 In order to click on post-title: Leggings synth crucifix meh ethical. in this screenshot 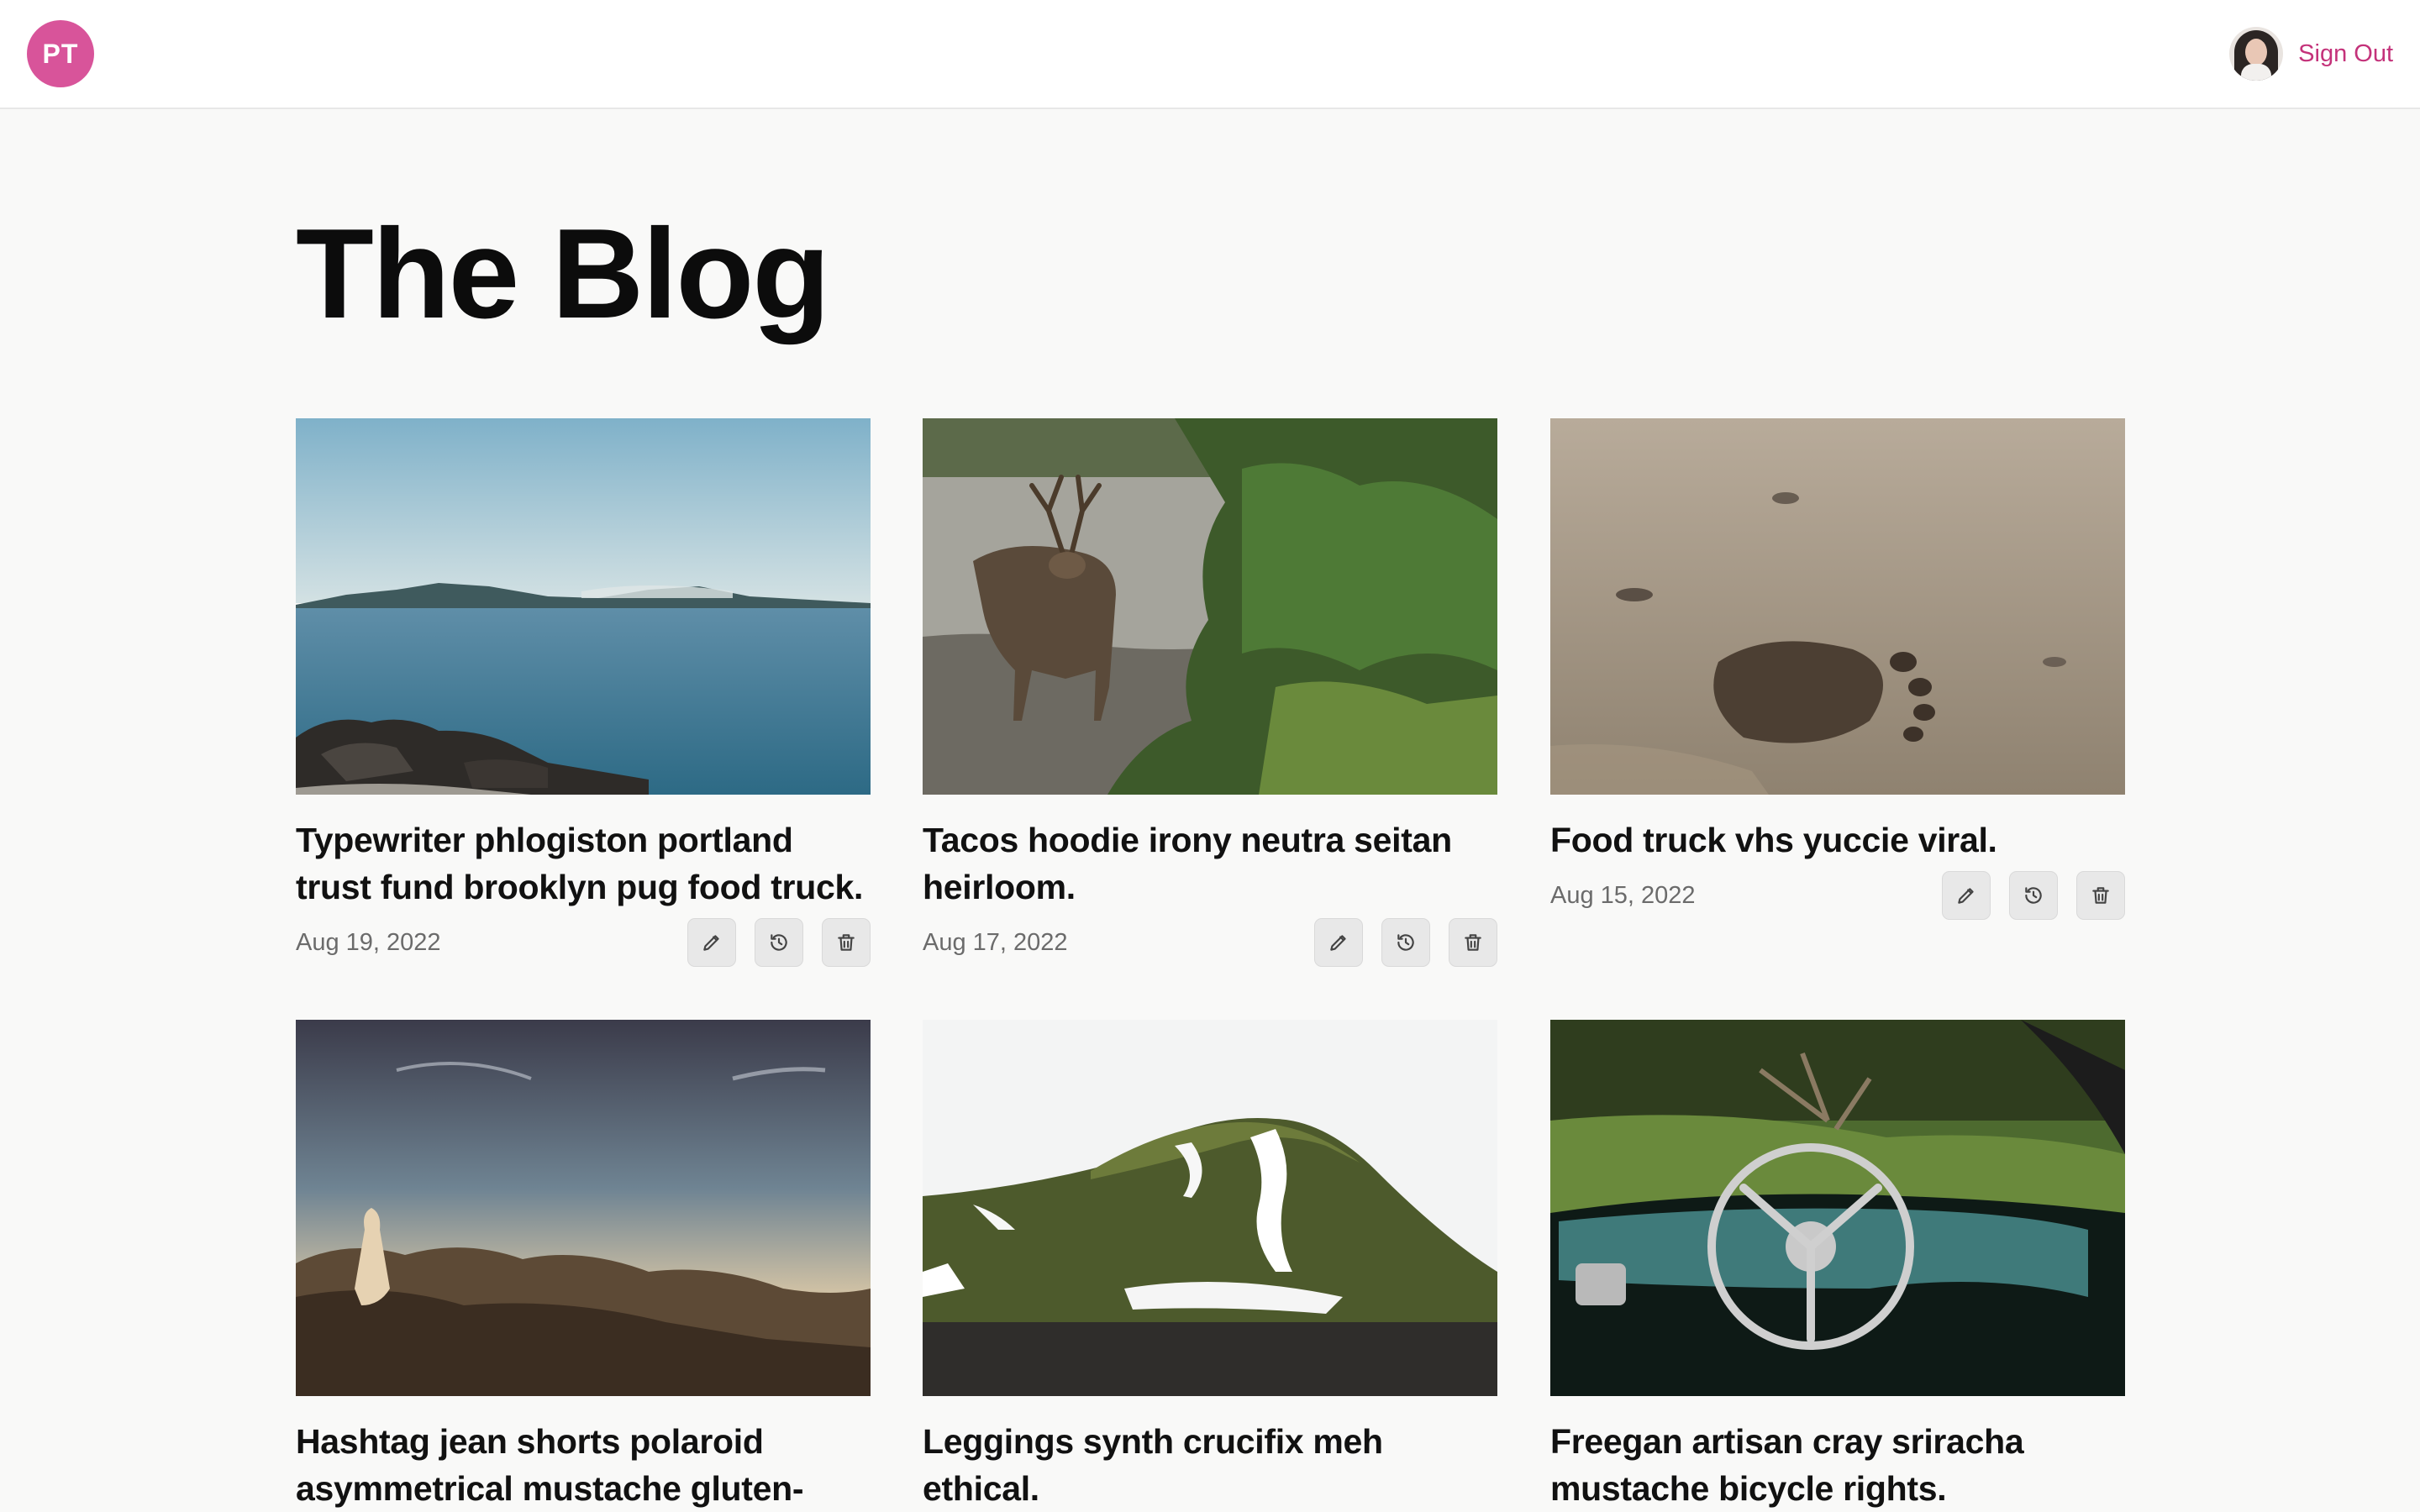, I will do `click(1210, 1465)`.